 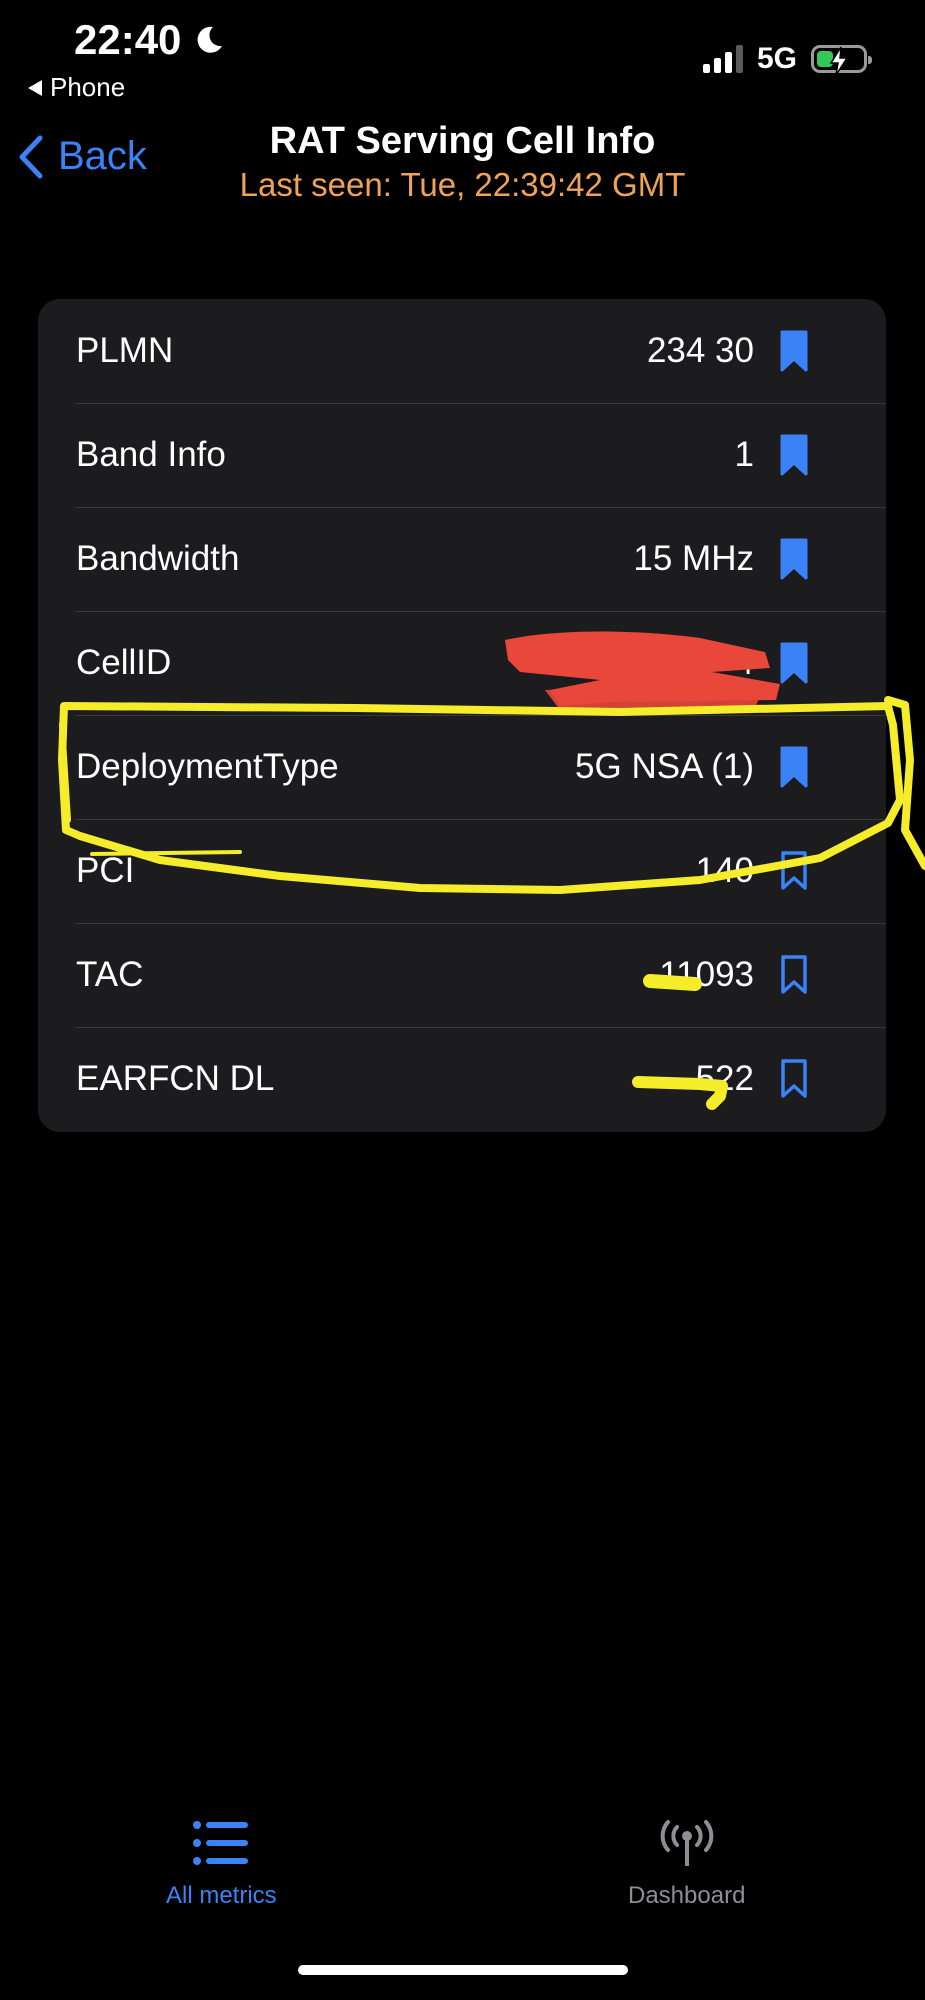 I want to click on list-item-plmn: PLMN 234 30, so click(x=462, y=351).